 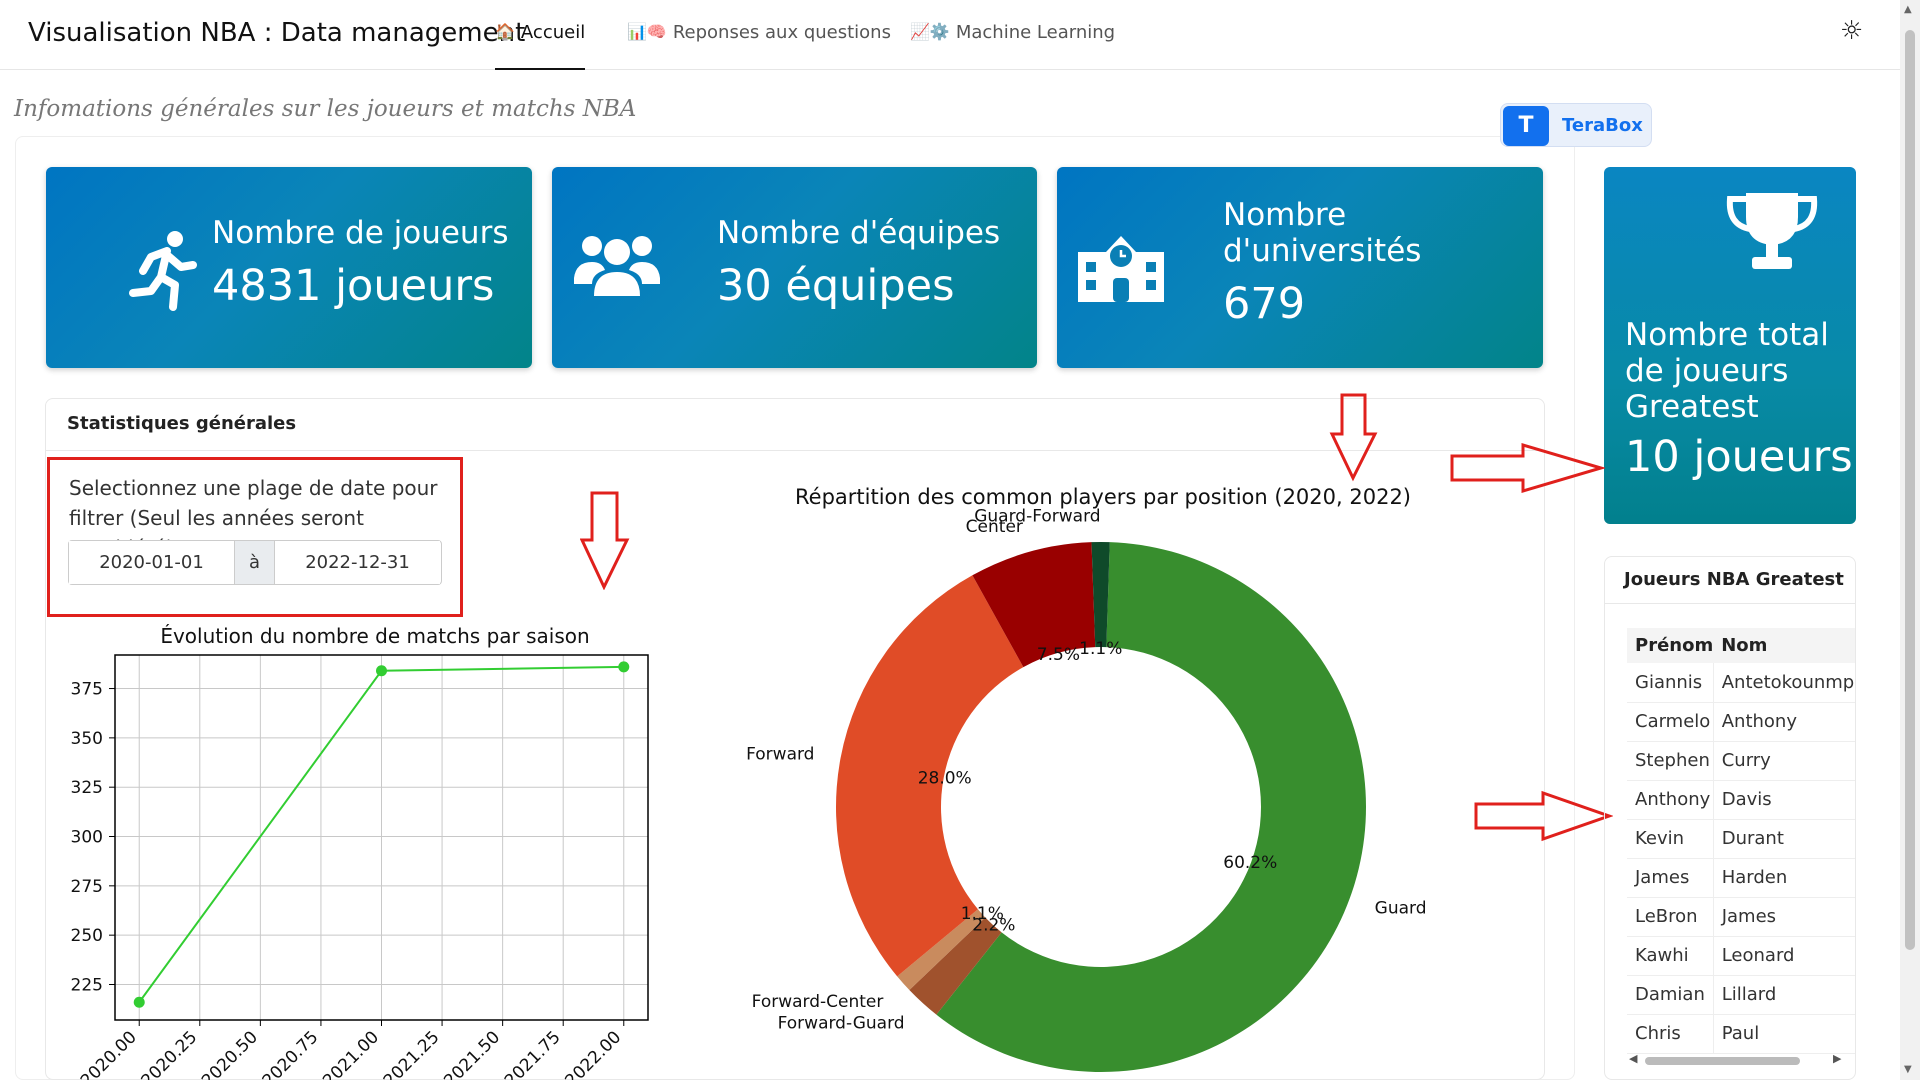 What do you see at coordinates (1784, 645) in the screenshot?
I see `column-header-nom: Nom` at bounding box center [1784, 645].